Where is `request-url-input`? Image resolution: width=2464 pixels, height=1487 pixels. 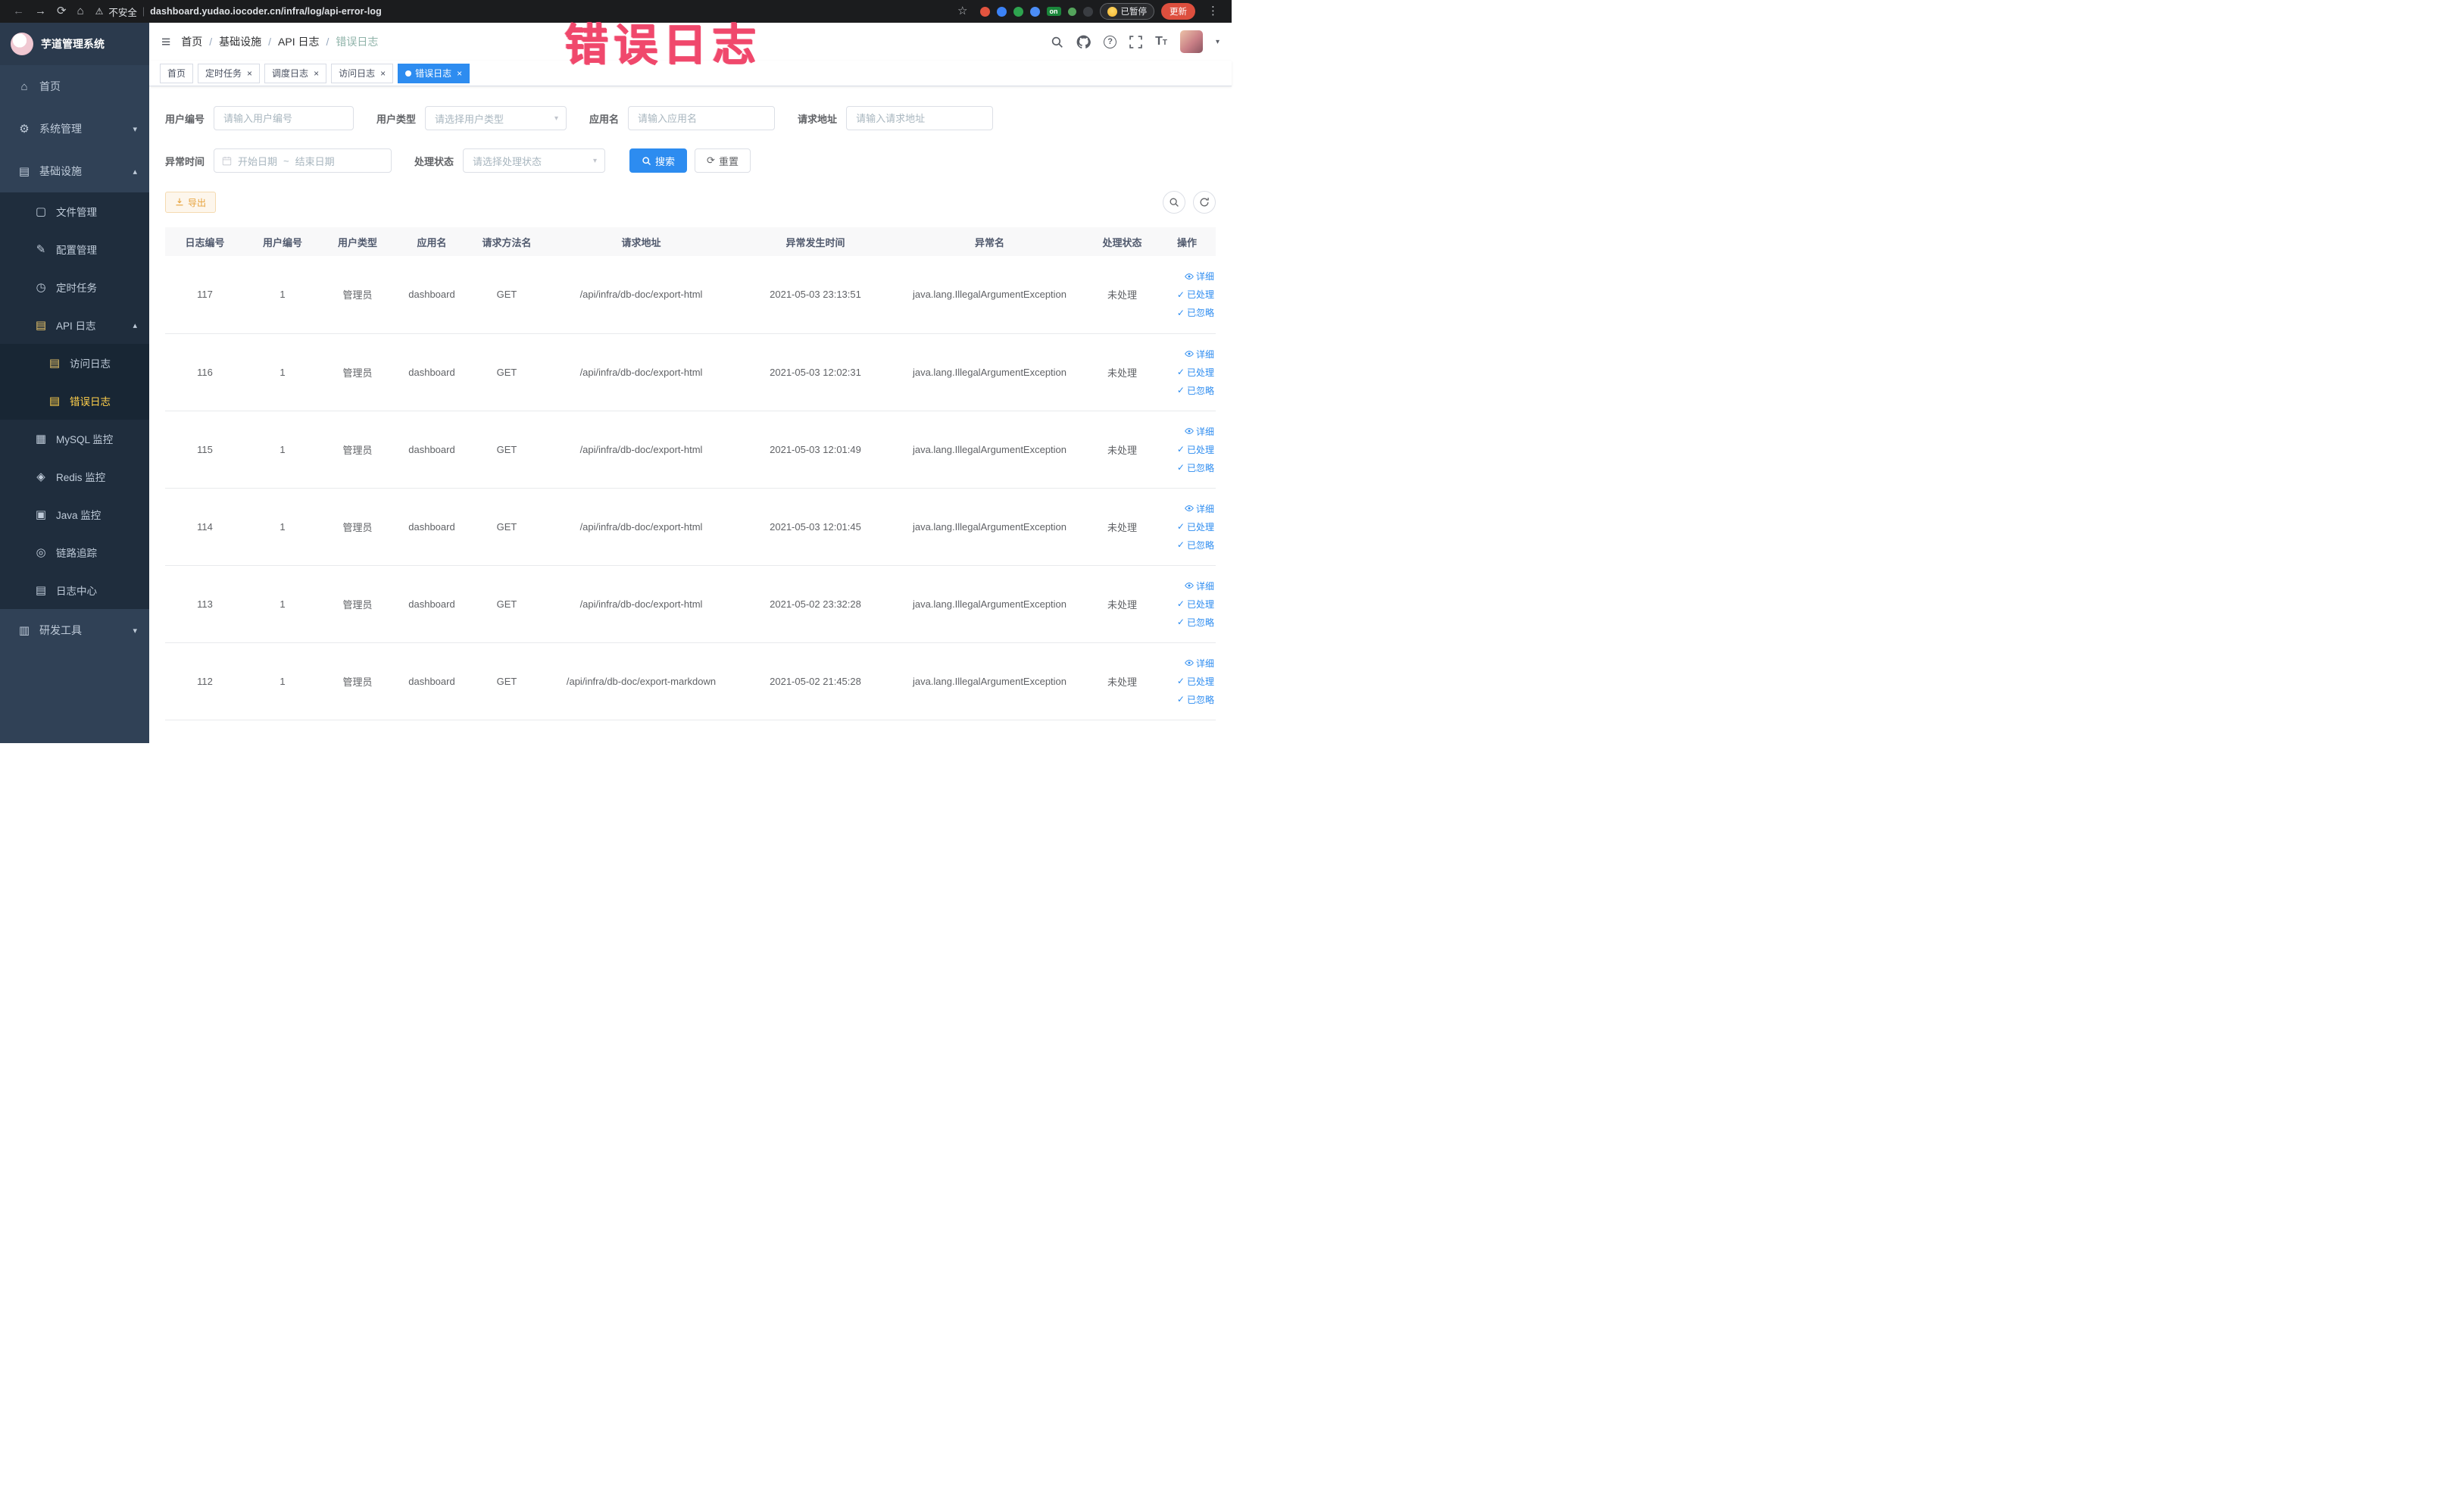
request-url-input is located at coordinates (920, 118).